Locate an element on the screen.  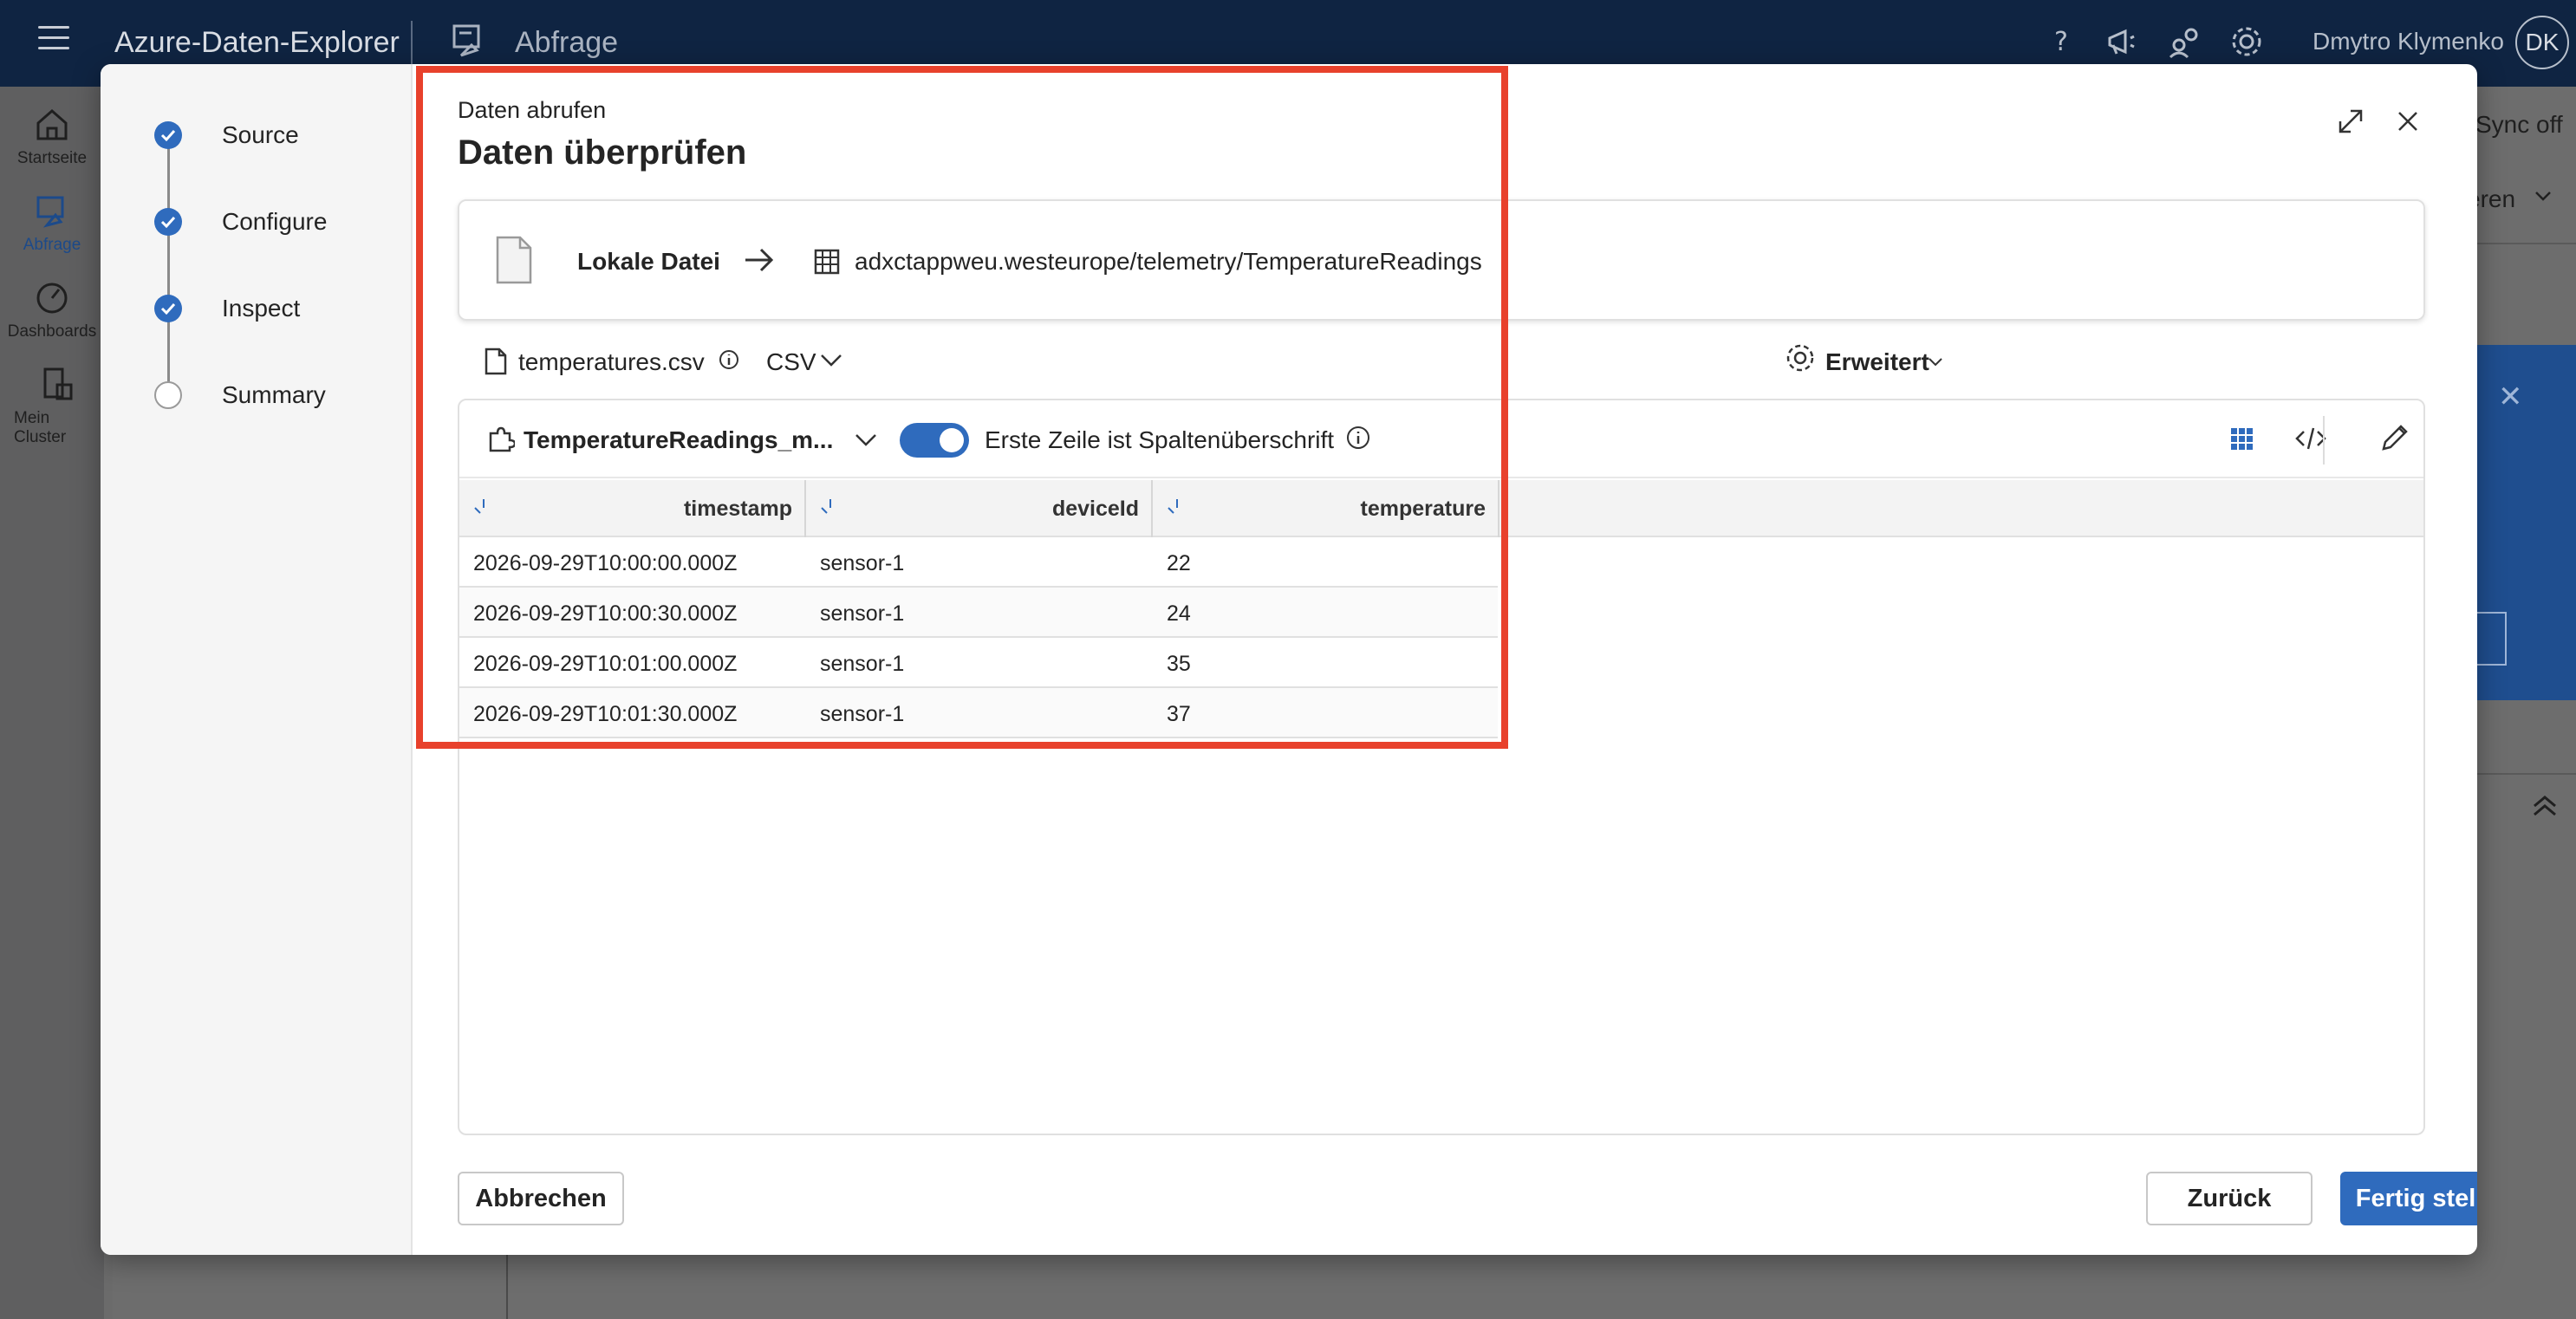
table-icon is located at coordinates (827, 262).